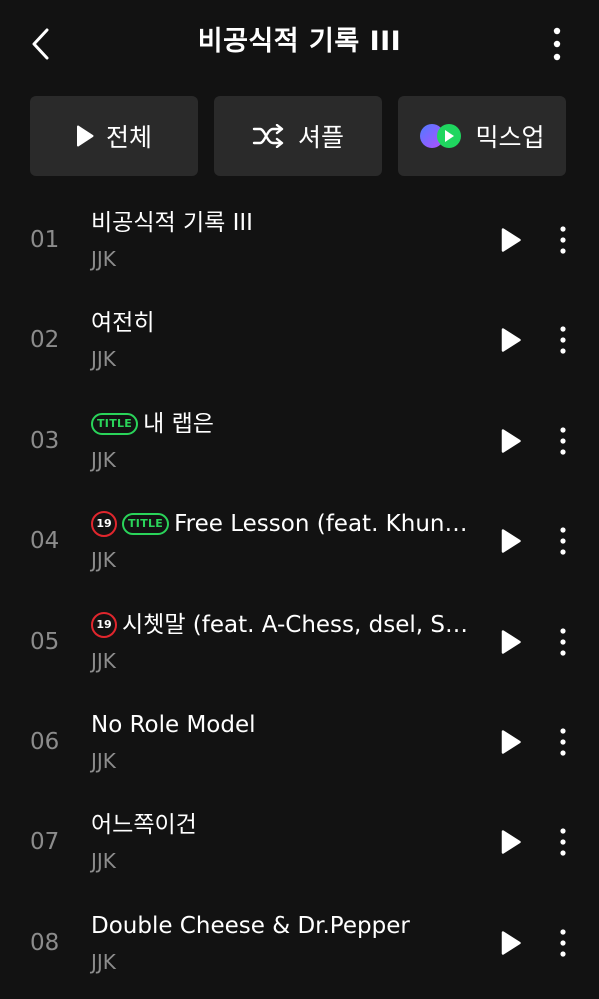  What do you see at coordinates (285, 323) in the screenshot?
I see `track-title: 여전히` at bounding box center [285, 323].